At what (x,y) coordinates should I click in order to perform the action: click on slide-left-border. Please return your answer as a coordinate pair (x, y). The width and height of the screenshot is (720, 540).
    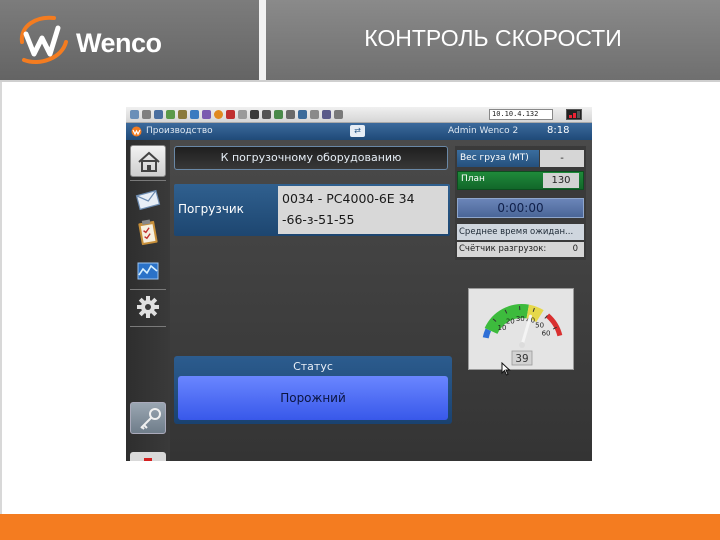
    Looking at the image, I should click on (1, 298).